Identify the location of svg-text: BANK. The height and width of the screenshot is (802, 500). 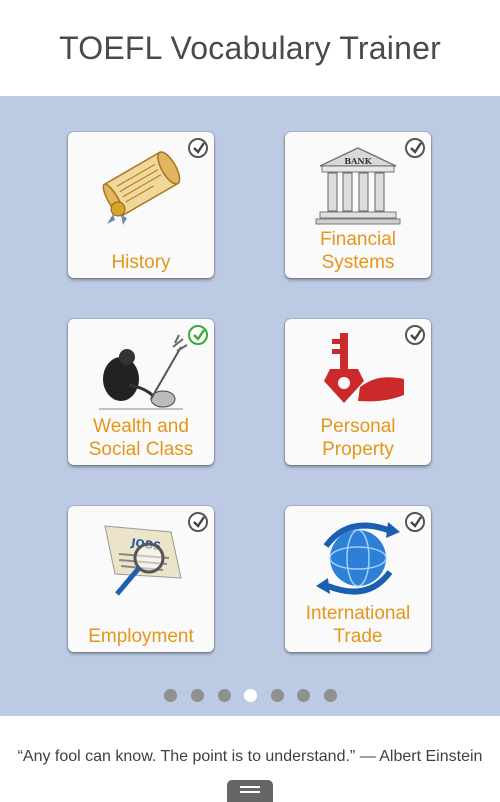
(358, 161).